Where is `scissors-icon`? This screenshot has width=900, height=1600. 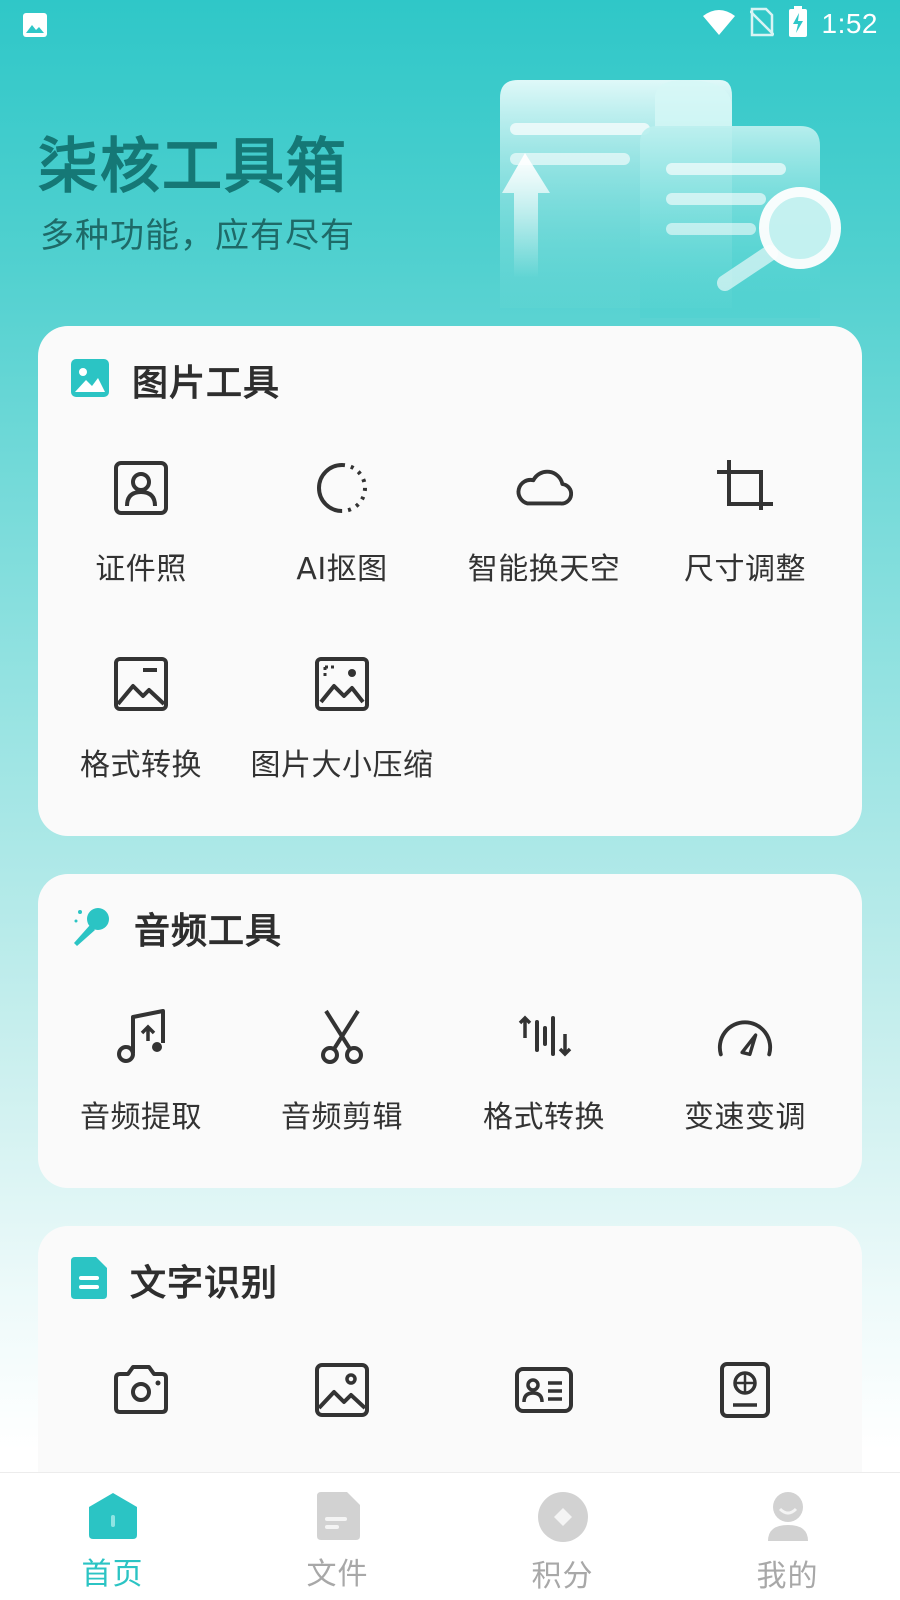 scissors-icon is located at coordinates (342, 1036).